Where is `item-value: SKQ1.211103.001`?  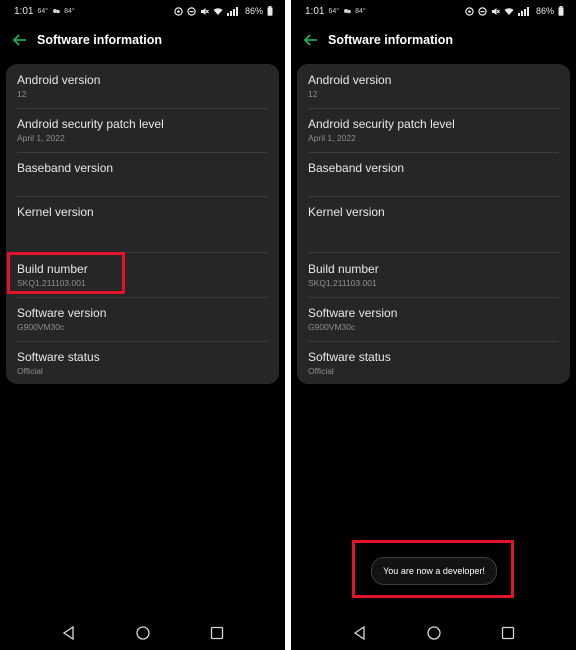 item-value: SKQ1.211103.001 is located at coordinates (342, 283).